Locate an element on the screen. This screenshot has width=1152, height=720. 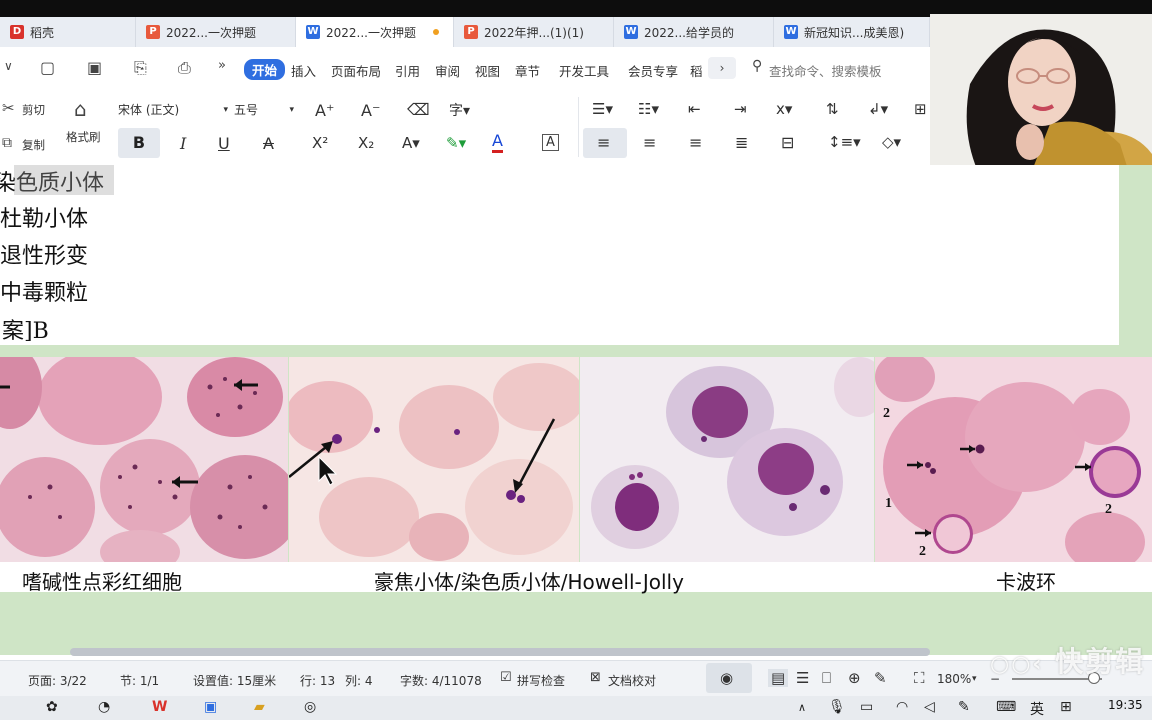
howell-jolly-image is located at coordinates (434, 459).